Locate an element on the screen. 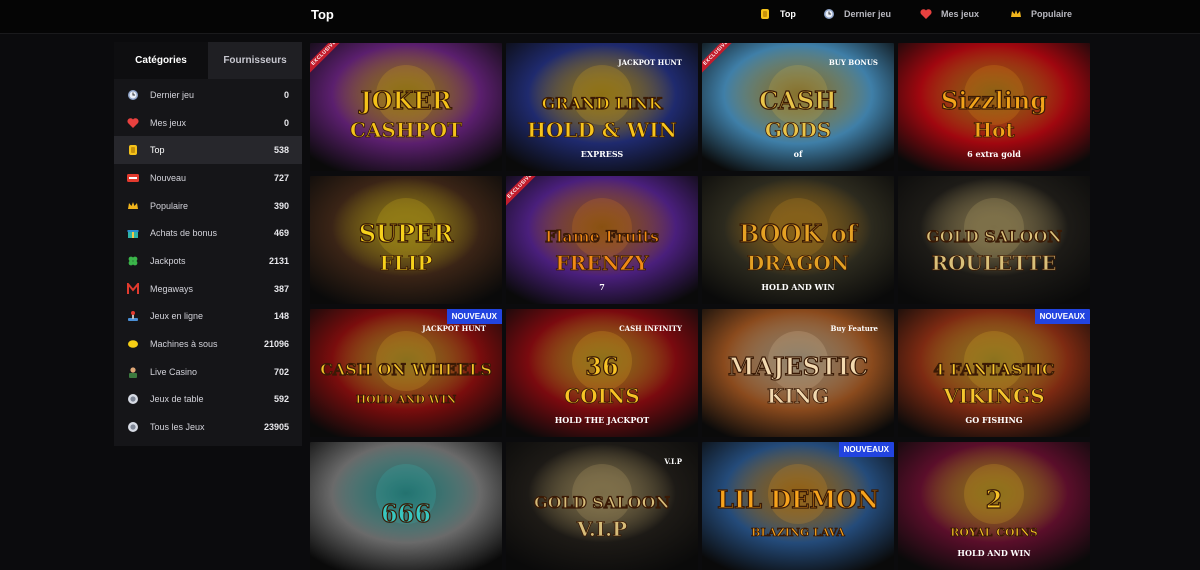 Image resolution: width=1200 pixels, height=570 pixels. game-subtitle: V.I.P is located at coordinates (601, 529).